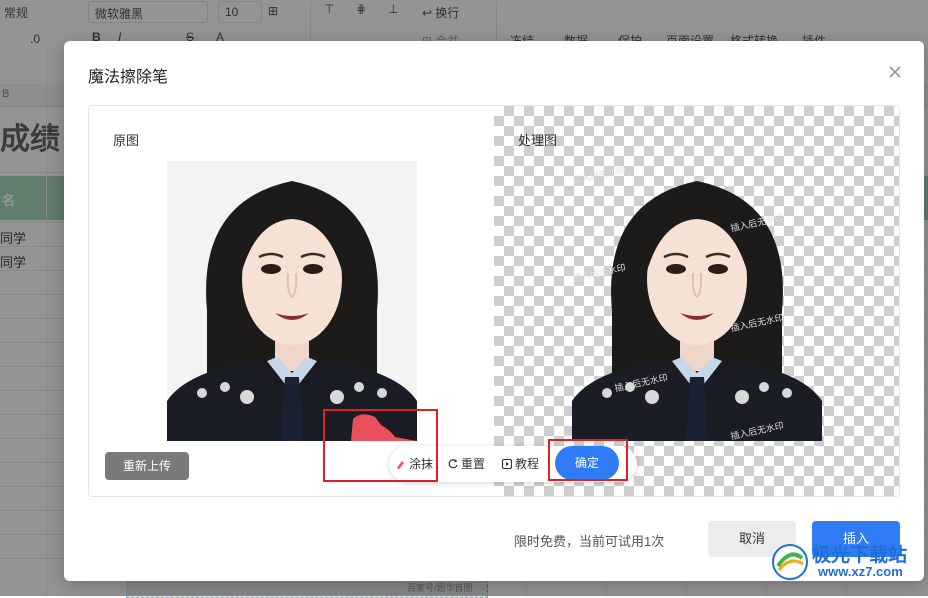  Describe the element at coordinates (527, 464) in the screenshot. I see `tutorial-label: 教程` at that location.